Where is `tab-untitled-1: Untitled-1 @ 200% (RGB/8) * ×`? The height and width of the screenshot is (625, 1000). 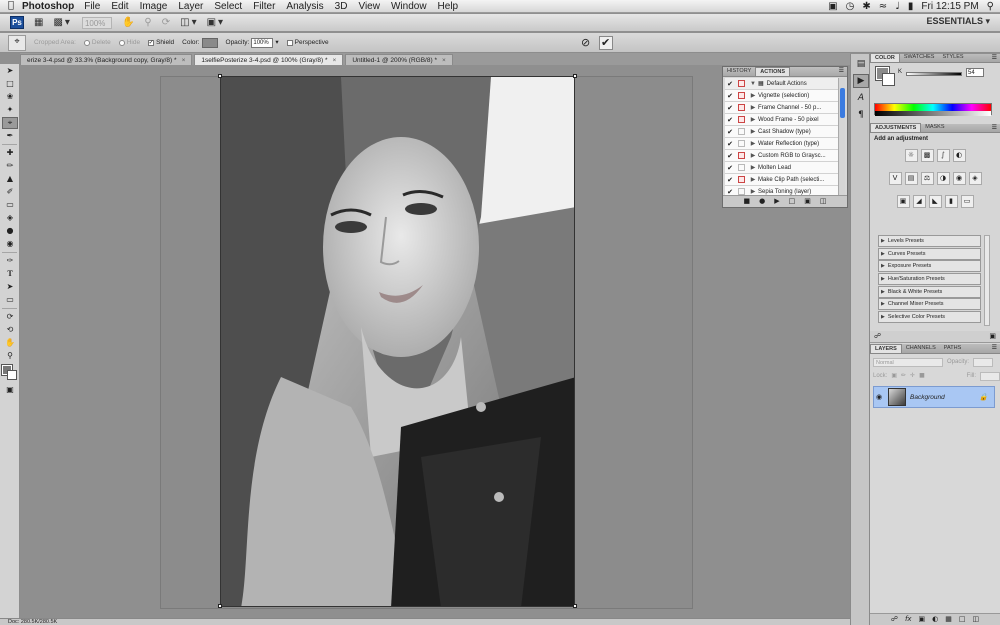
tab-untitled-1: Untitled-1 @ 200% (RGB/8) * × is located at coordinates (399, 59).